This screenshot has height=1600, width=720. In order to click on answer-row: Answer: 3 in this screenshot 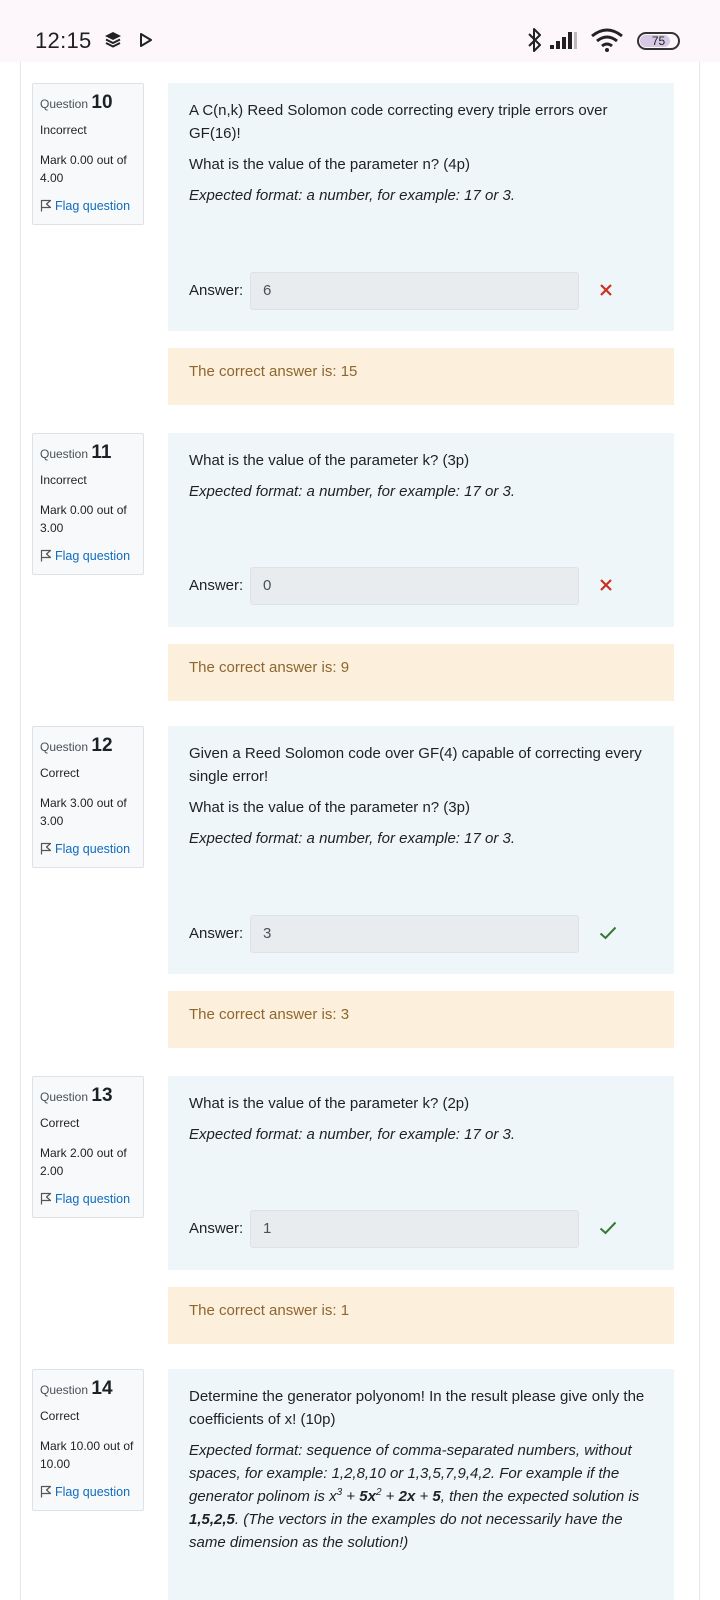, I will do `click(409, 934)`.